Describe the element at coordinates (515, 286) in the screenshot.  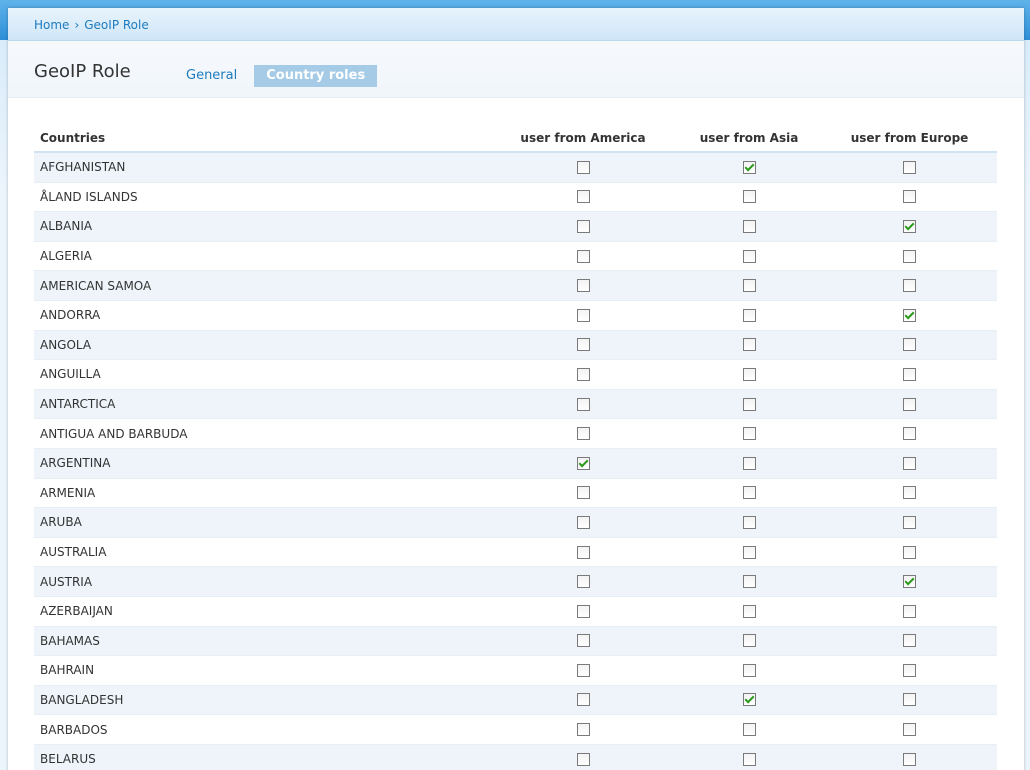
I see `table-row: AMERICAN SAMOA` at that location.